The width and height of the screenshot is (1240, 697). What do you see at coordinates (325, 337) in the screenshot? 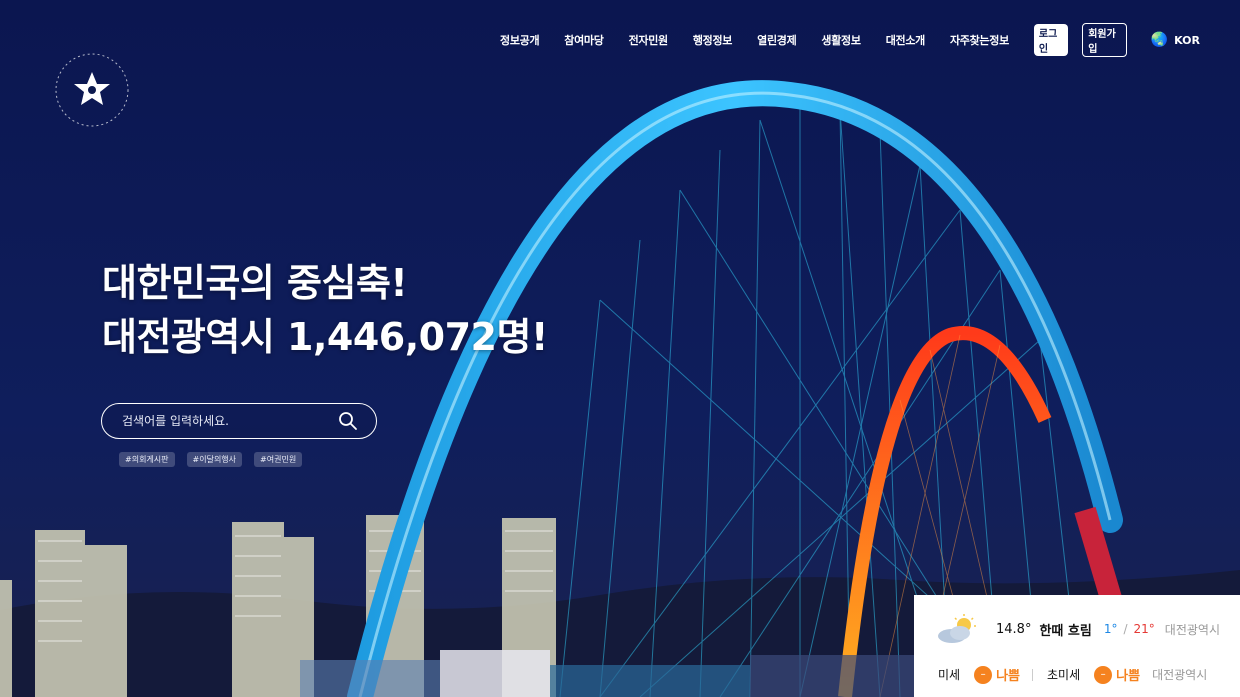
I see `headline-line-2: 대전광역시 1,446,072명!` at bounding box center [325, 337].